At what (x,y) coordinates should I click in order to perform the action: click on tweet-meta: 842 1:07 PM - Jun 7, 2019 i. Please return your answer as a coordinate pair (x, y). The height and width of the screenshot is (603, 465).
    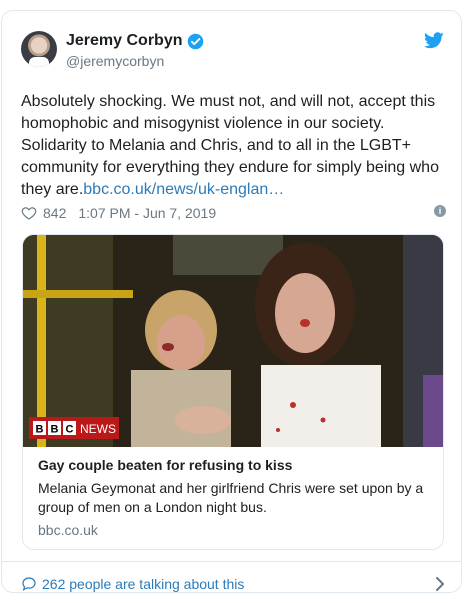
    Looking at the image, I should click on (233, 213).